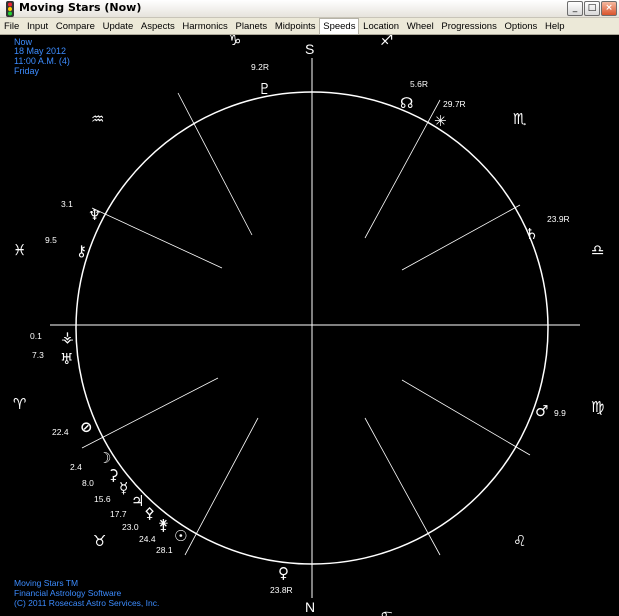 The height and width of the screenshot is (616, 619). Describe the element at coordinates (19, 404) in the screenshot. I see `aries-icon: ♈` at that location.